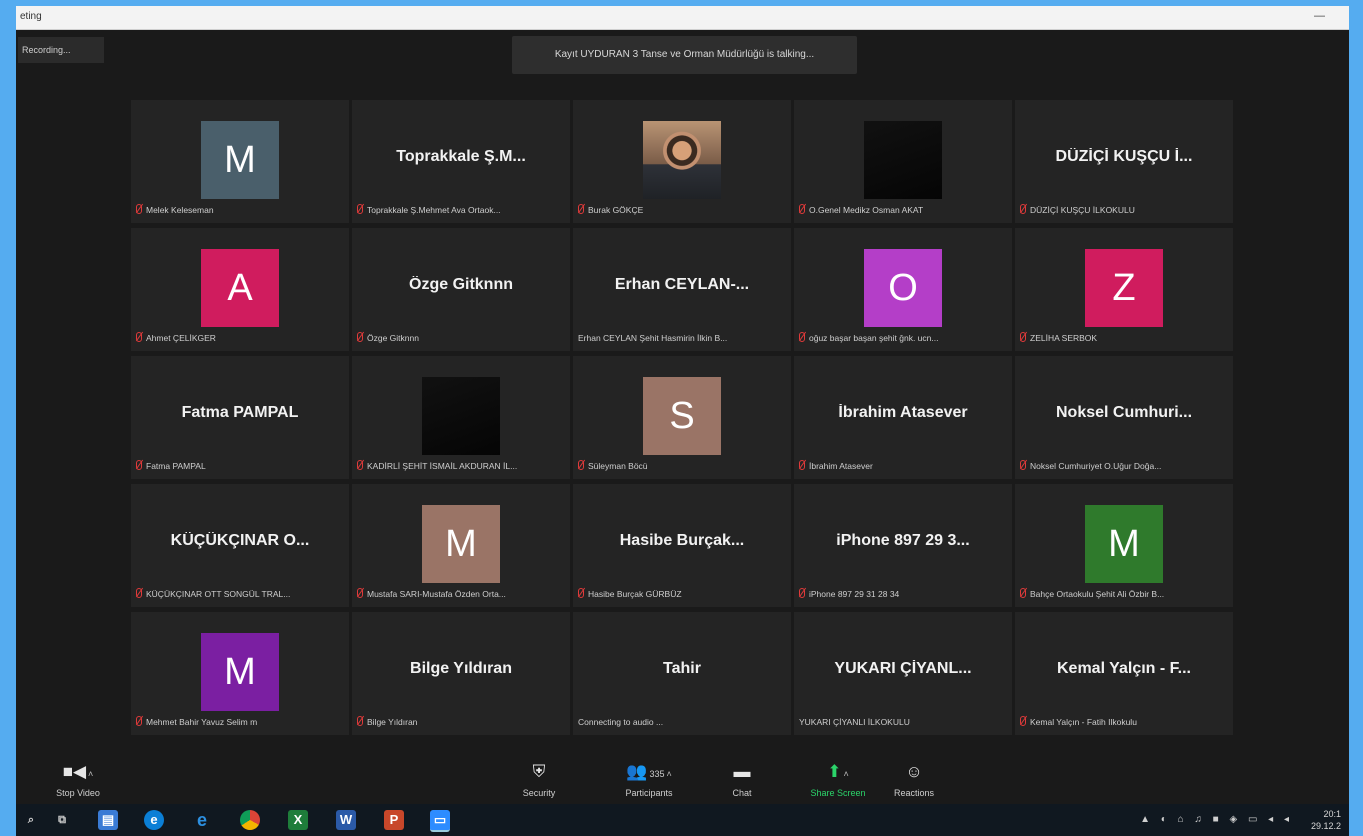 The width and height of the screenshot is (1363, 836). I want to click on participant-tile: A Ahmet ÇELİKGER, so click(240, 289).